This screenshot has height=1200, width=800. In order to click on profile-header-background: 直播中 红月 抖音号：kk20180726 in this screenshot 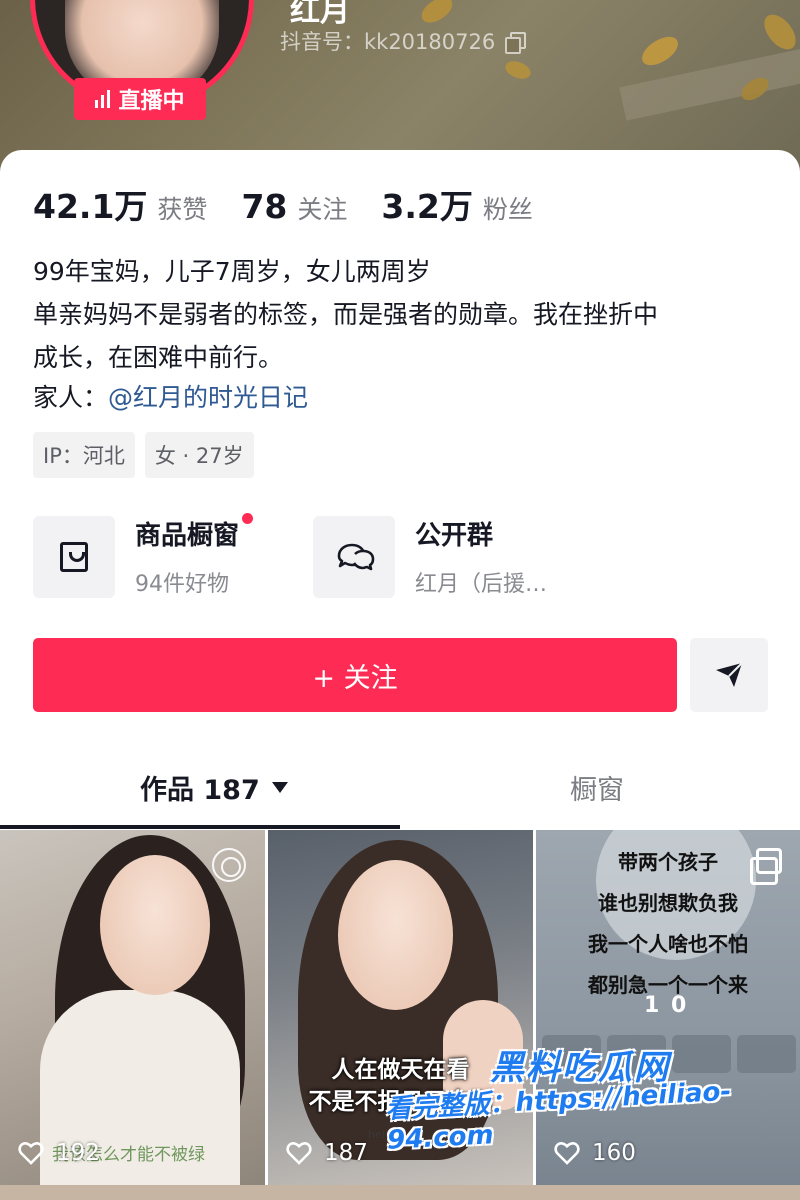, I will do `click(400, 87)`.